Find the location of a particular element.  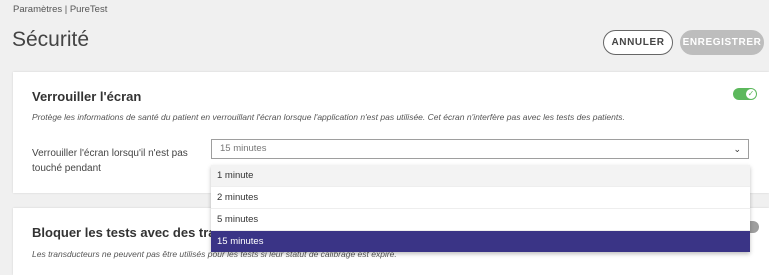

lock-screen-toggle: ✓ is located at coordinates (745, 94).